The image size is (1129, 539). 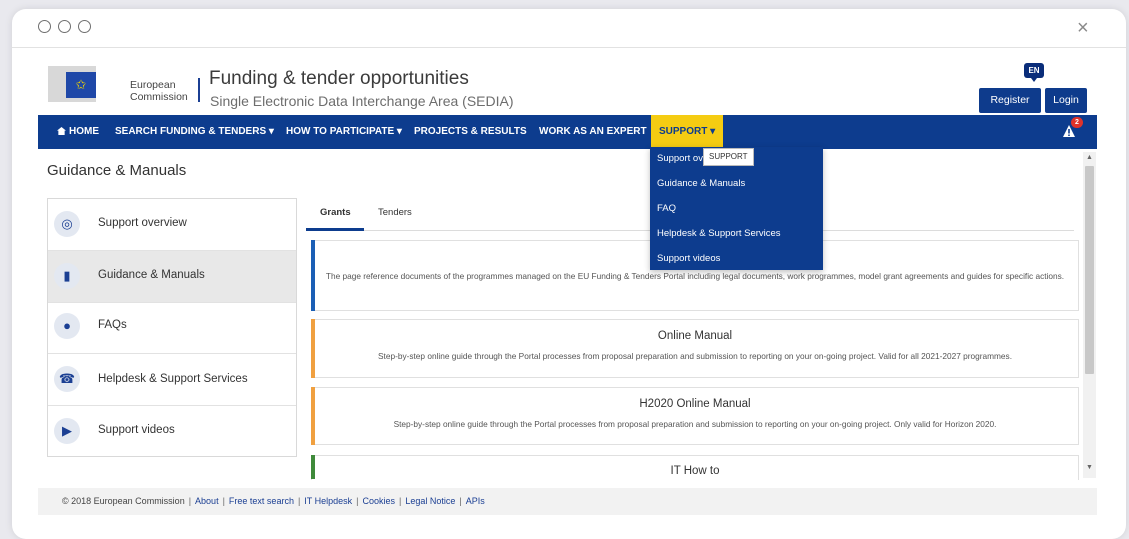 I want to click on sidebar-item-support-videos: ▶ Support videos, so click(x=172, y=431).